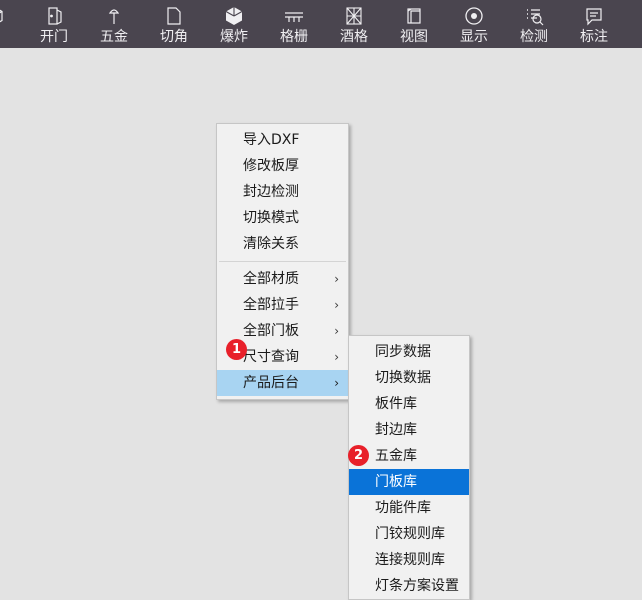  I want to click on submenu-item-door-panel-library: 门板库, so click(409, 482).